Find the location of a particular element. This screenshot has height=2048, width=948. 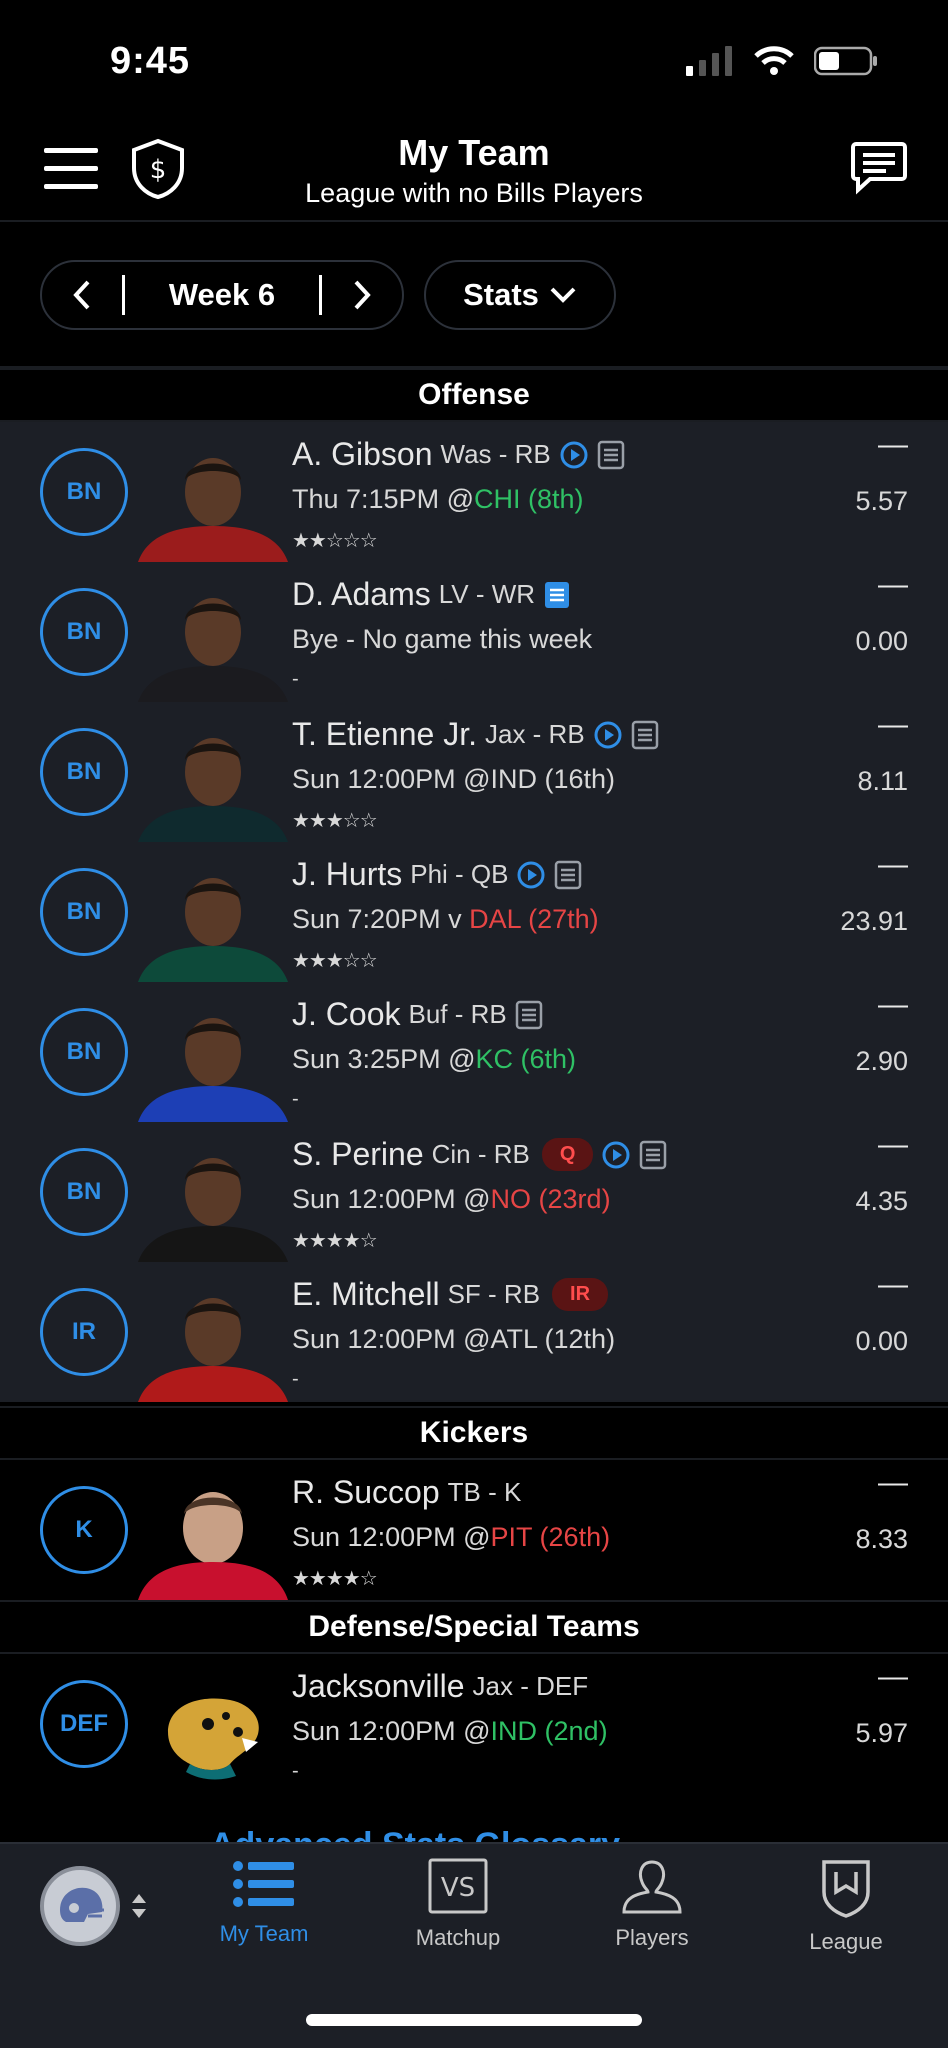

player-name: Jacksonville is located at coordinates (378, 1686).